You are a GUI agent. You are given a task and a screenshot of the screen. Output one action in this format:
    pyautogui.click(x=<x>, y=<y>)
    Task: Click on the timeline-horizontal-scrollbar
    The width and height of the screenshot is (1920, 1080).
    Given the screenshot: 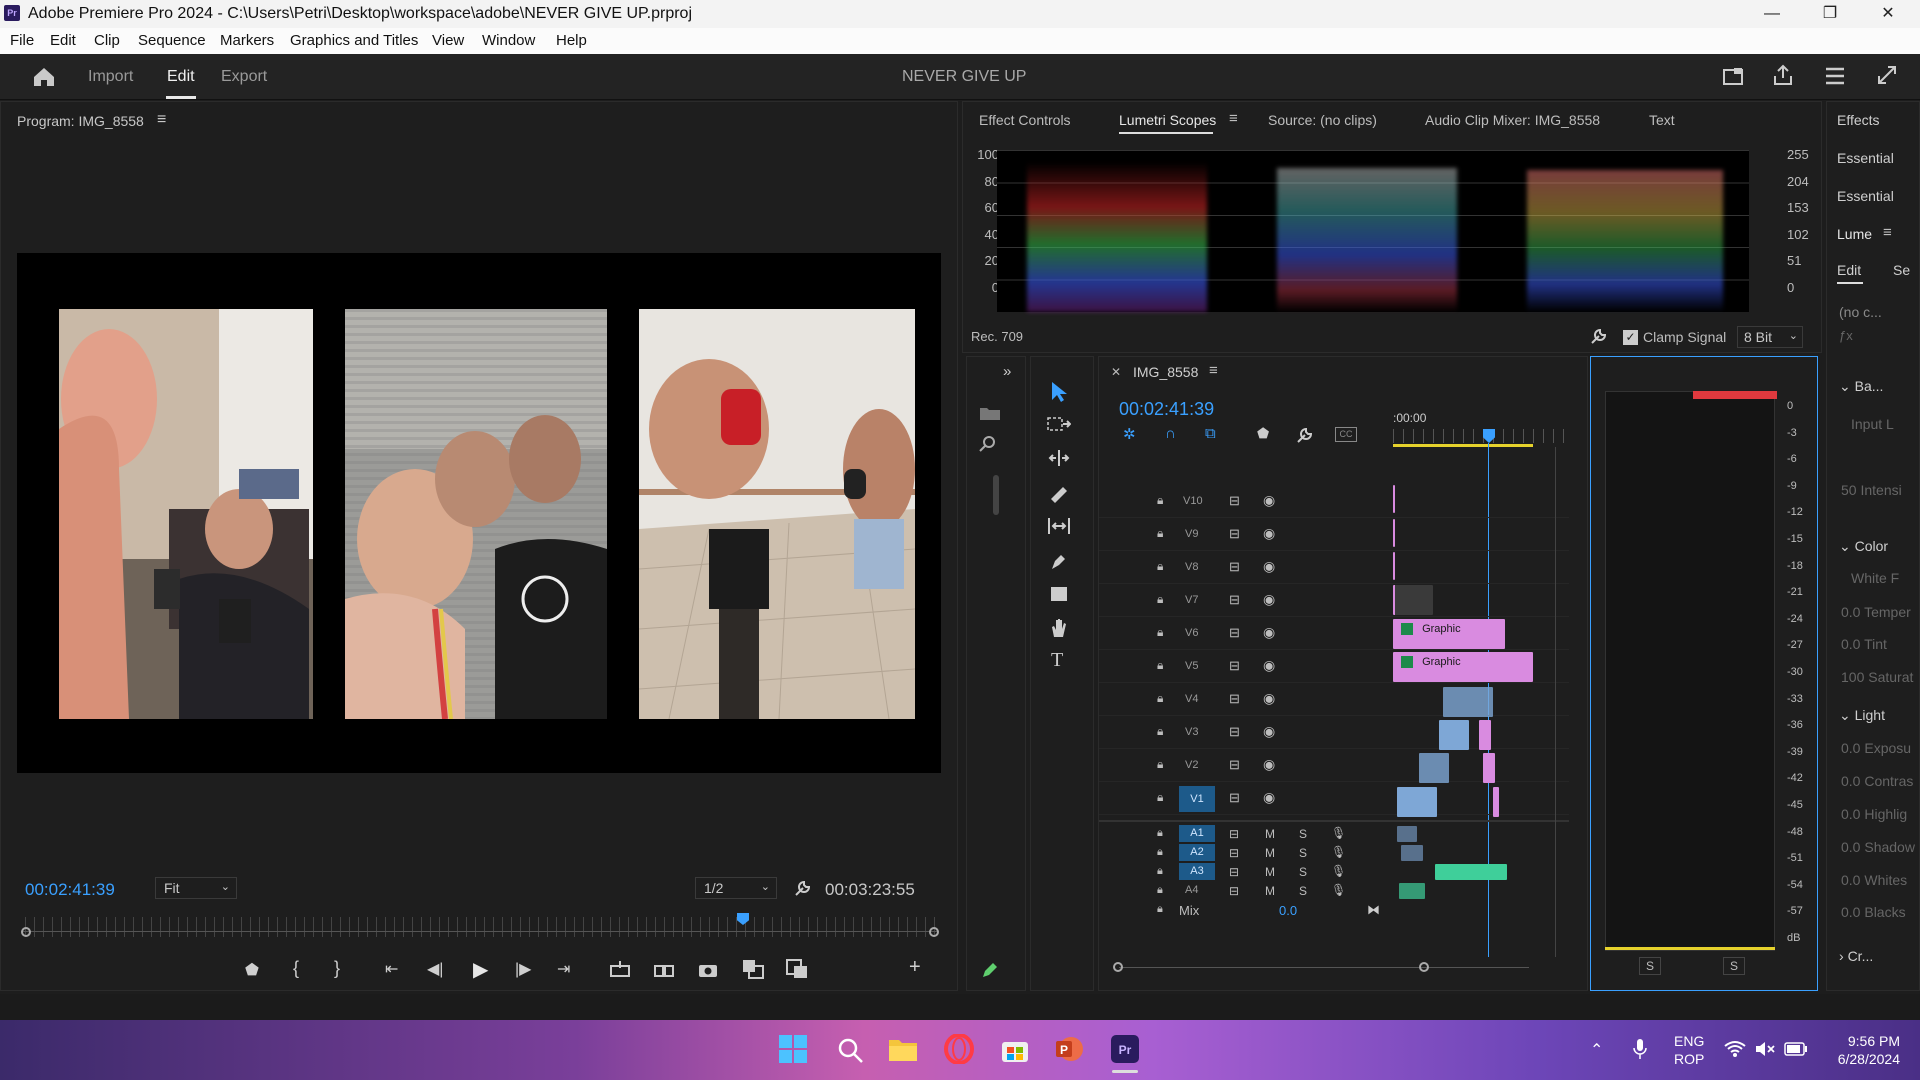 What is the action you would take?
    pyautogui.click(x=1324, y=967)
    